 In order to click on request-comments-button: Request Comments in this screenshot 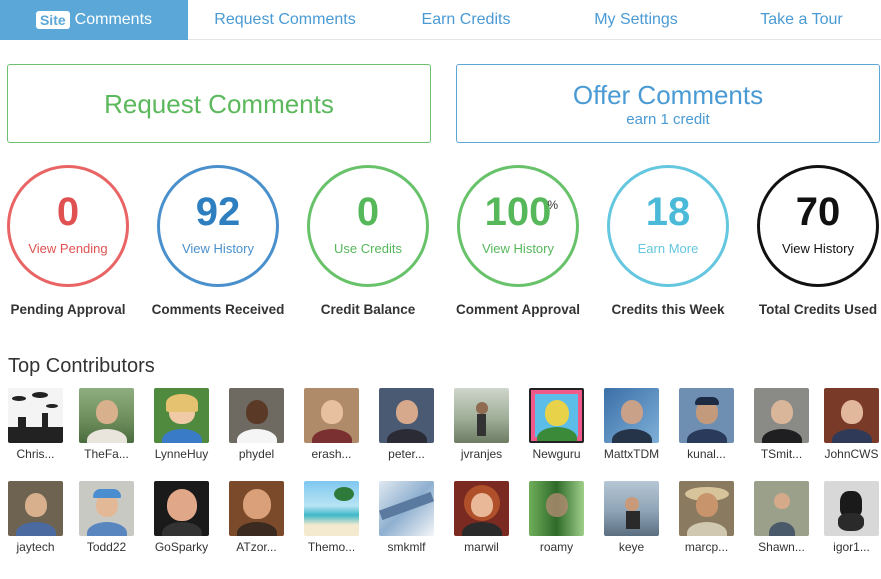, I will do `click(219, 103)`.